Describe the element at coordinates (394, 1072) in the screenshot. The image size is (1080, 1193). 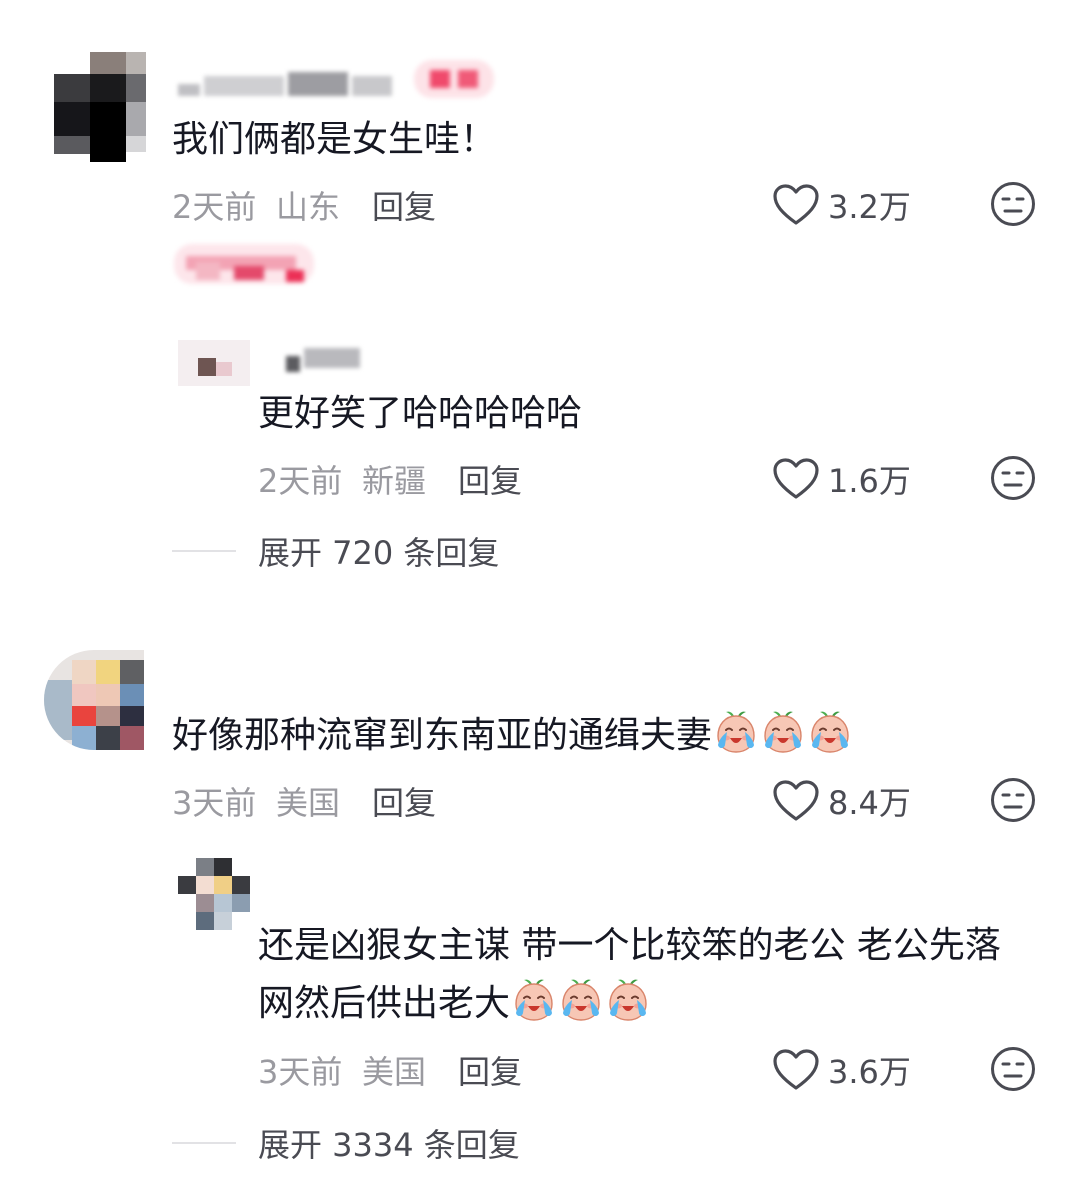
I see `reply-location: 美国` at that location.